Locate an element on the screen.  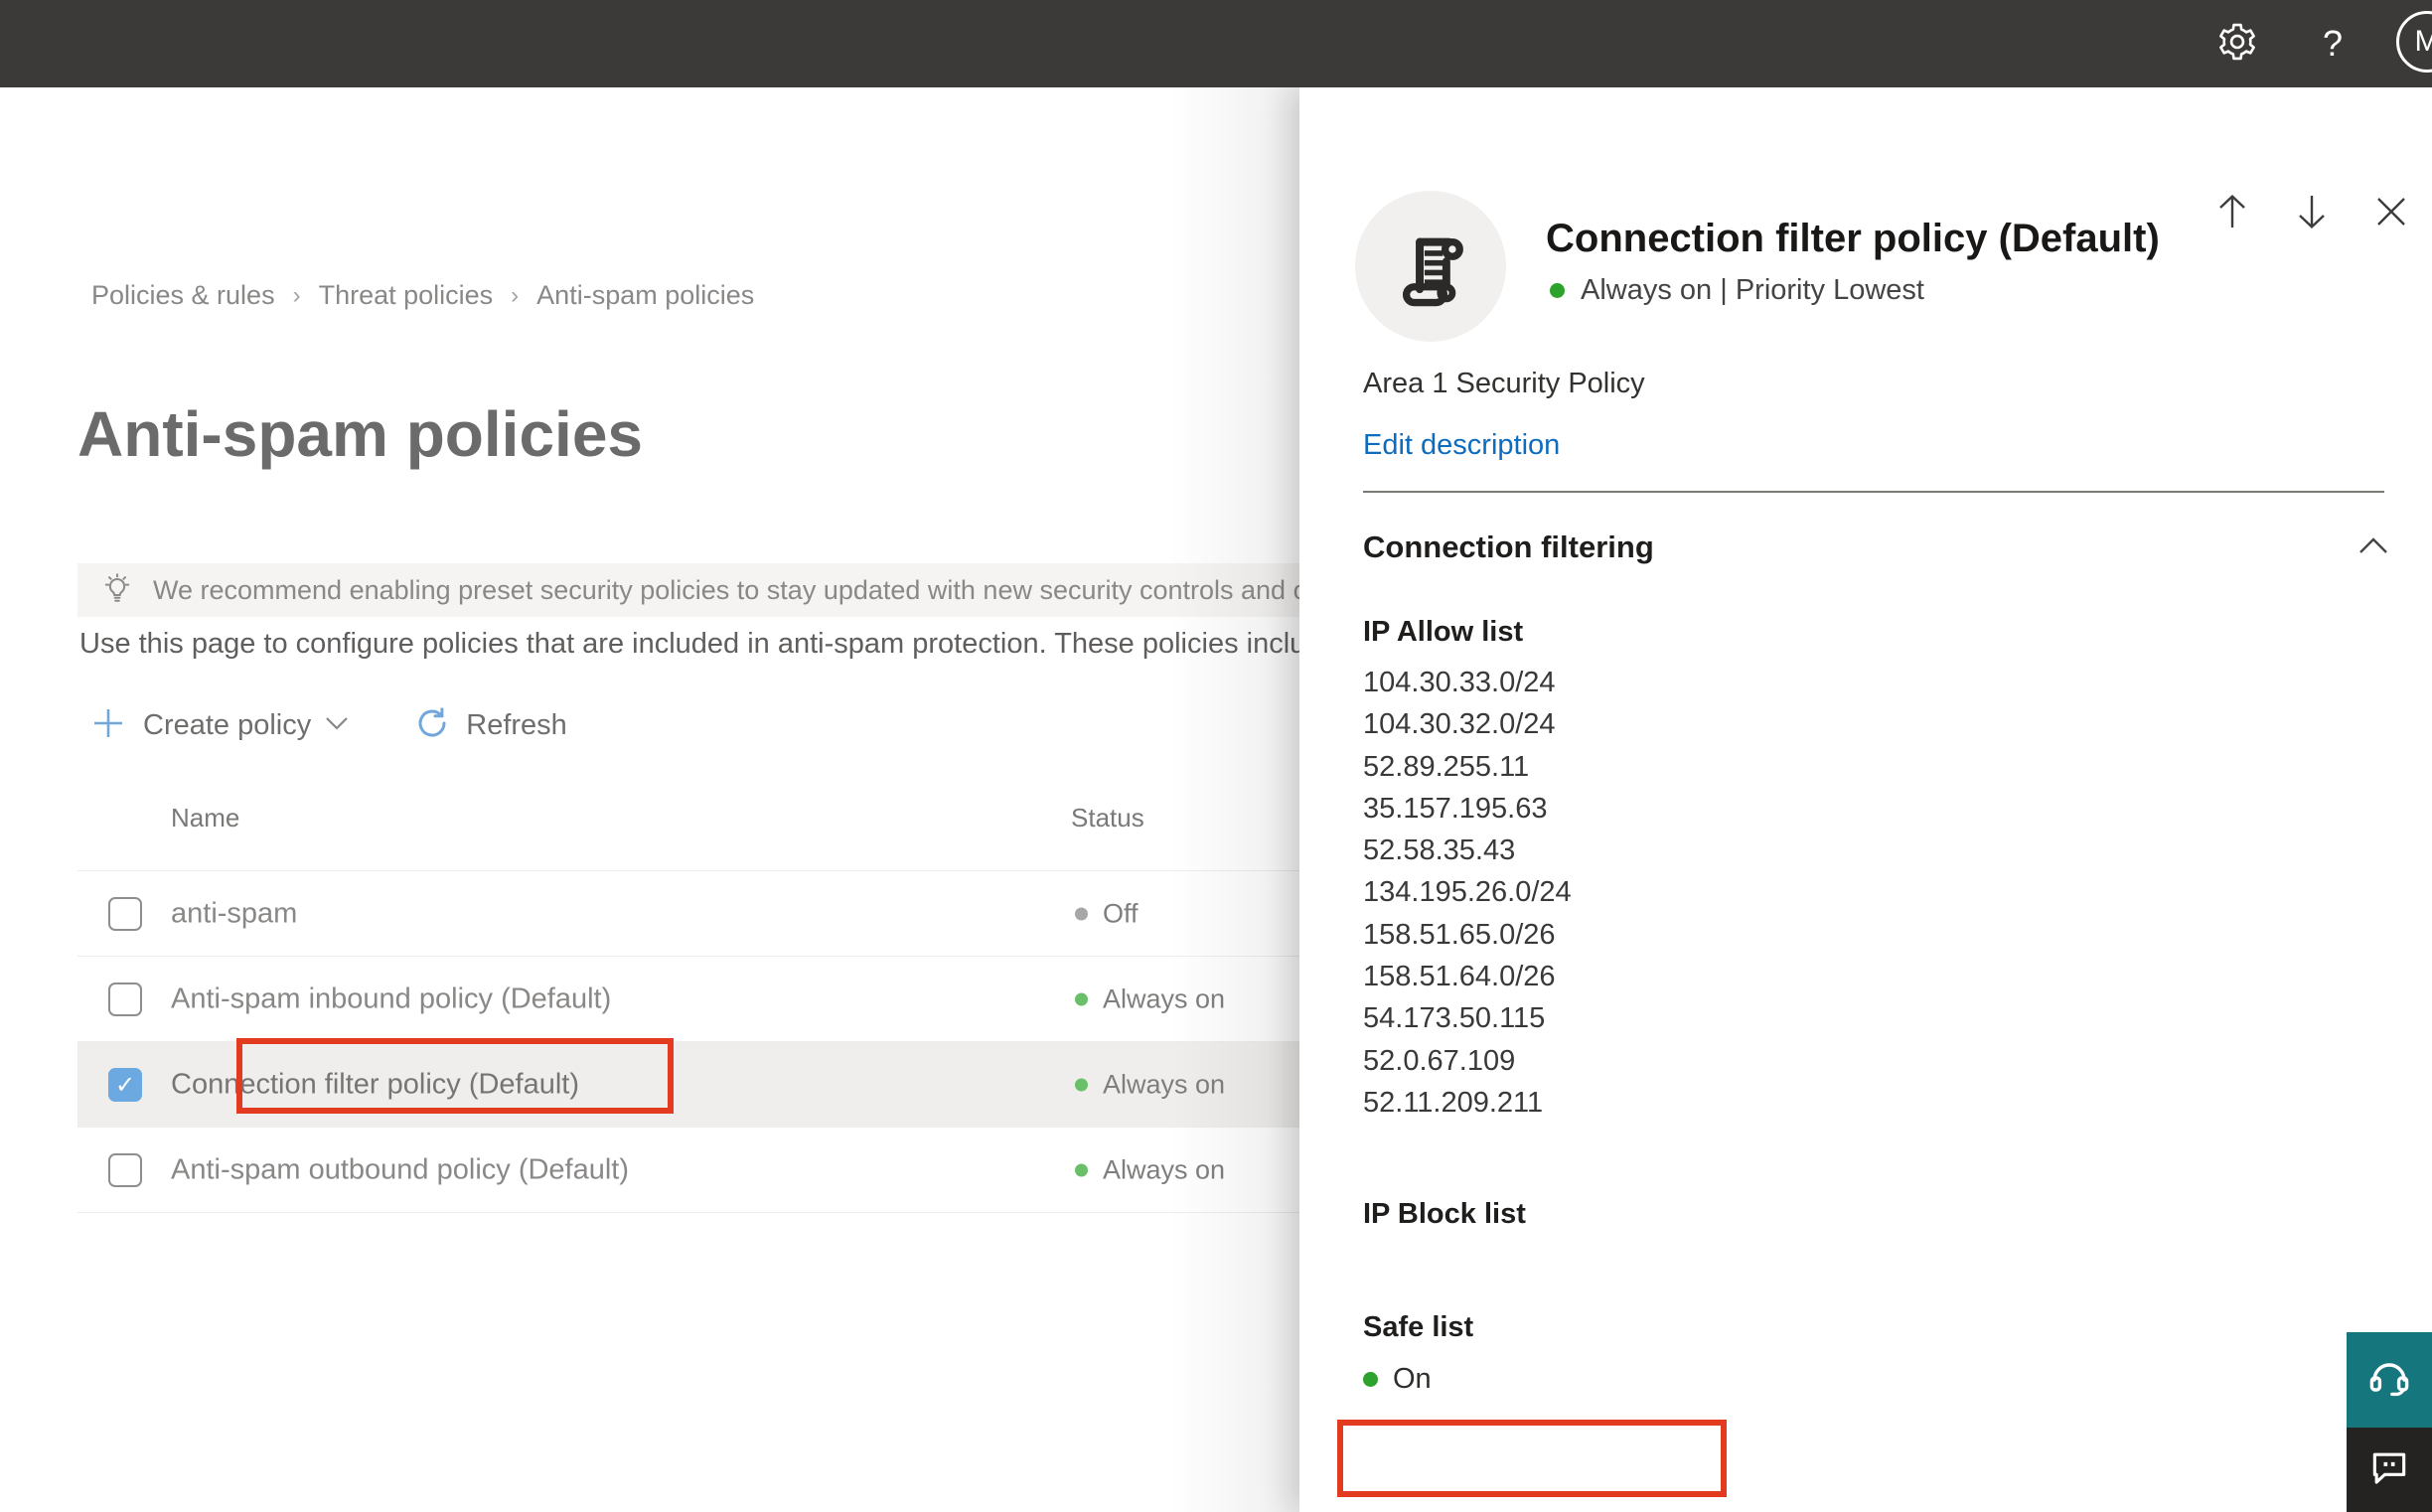
settings-button is located at coordinates (2237, 44).